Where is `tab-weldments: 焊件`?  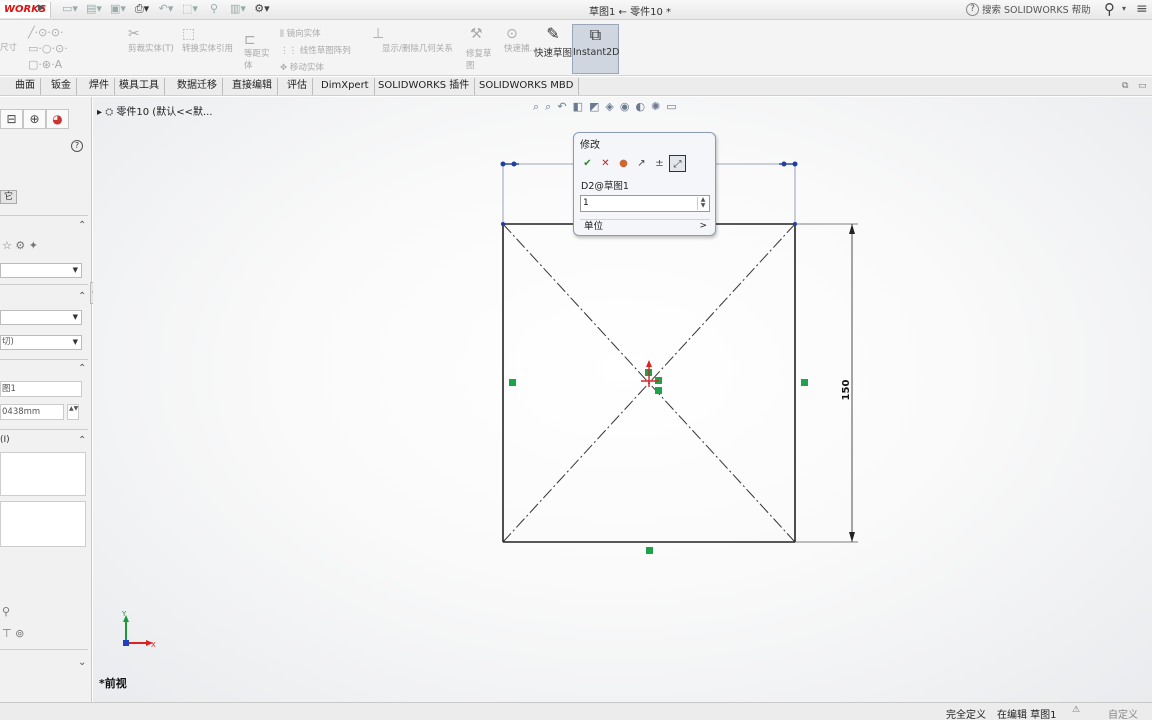
tab-weldments: 焊件 is located at coordinates (99, 86).